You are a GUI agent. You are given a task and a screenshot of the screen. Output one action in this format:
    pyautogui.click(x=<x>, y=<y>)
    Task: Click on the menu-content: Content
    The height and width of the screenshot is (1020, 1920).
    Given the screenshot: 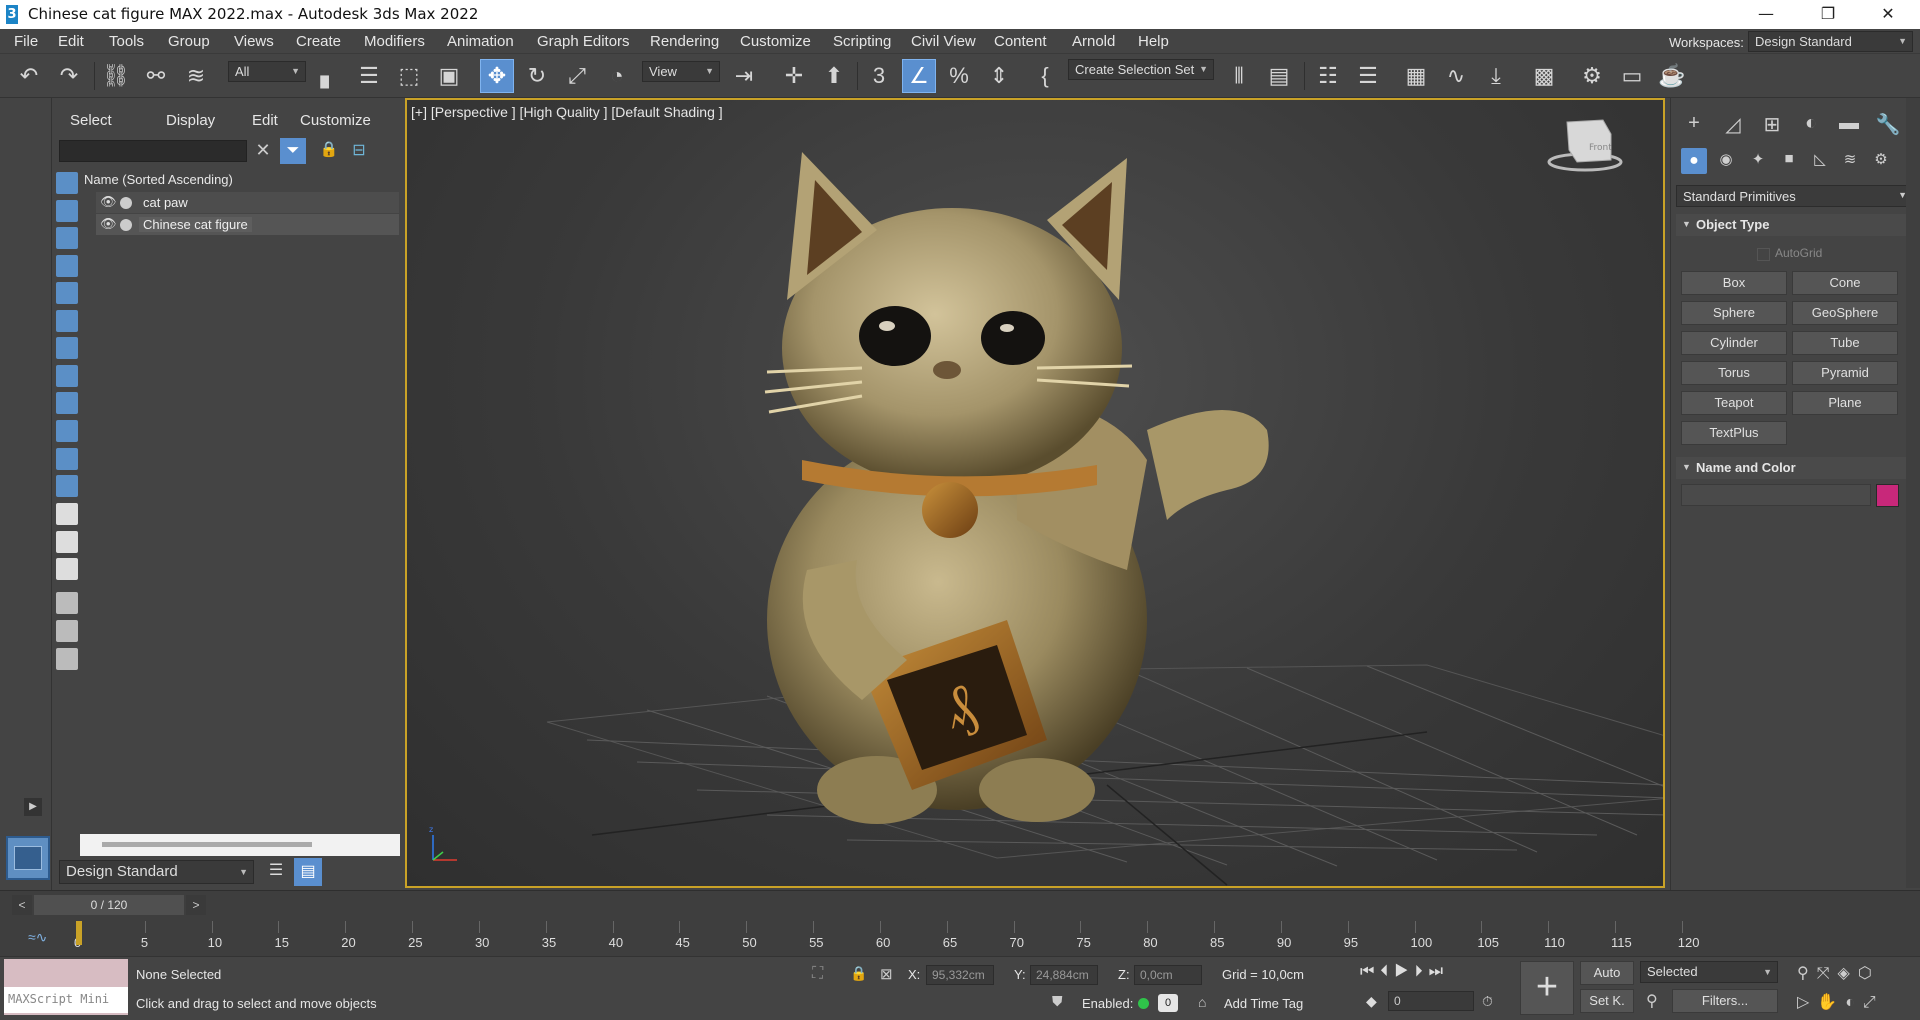 What is the action you would take?
    pyautogui.click(x=1020, y=41)
    